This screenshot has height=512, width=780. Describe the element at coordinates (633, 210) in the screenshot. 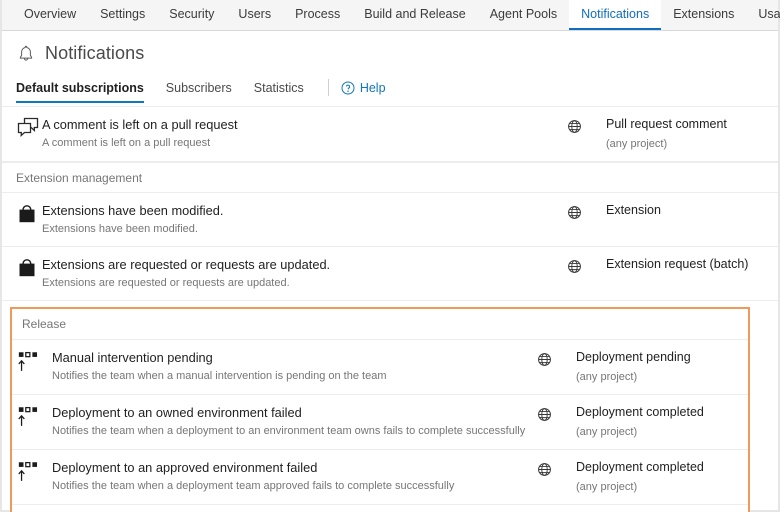

I see `event-name: Extension` at that location.